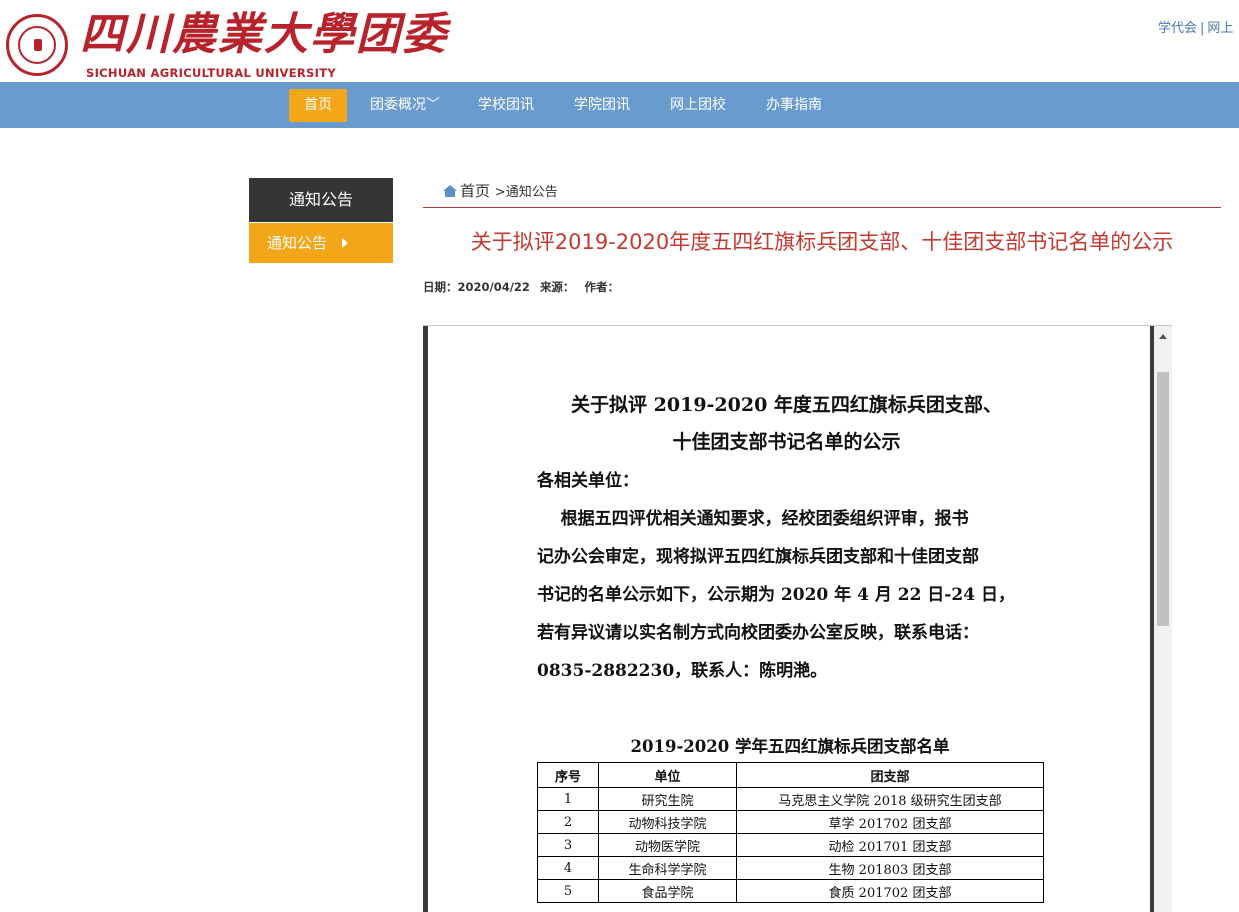 This screenshot has height=912, width=1239. Describe the element at coordinates (758, 557) in the screenshot. I see `doc-body-line: 记办公会审定，现将拟评五四红旗标兵团支部和十佳团支部` at that location.